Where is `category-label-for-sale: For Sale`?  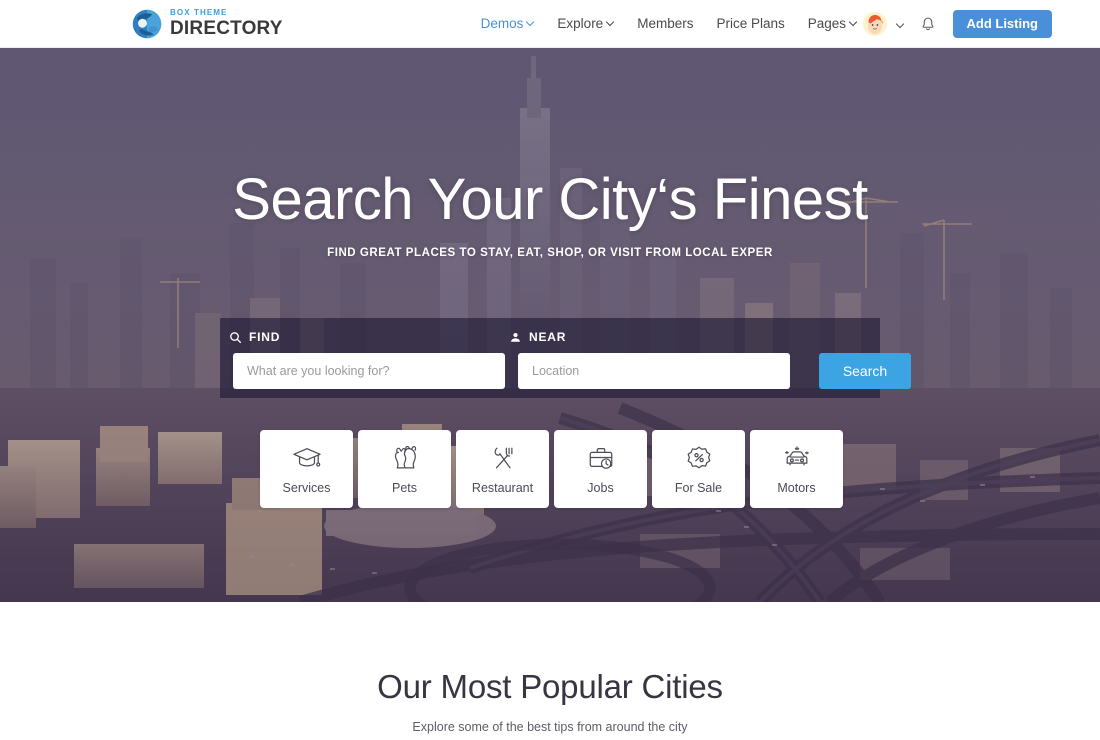 category-label-for-sale: For Sale is located at coordinates (698, 487).